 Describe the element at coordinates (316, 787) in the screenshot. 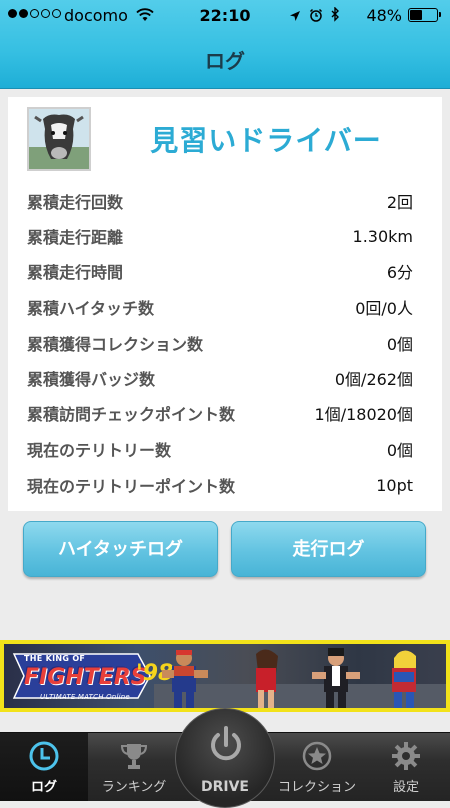

I see `tab-label: コレクション` at that location.